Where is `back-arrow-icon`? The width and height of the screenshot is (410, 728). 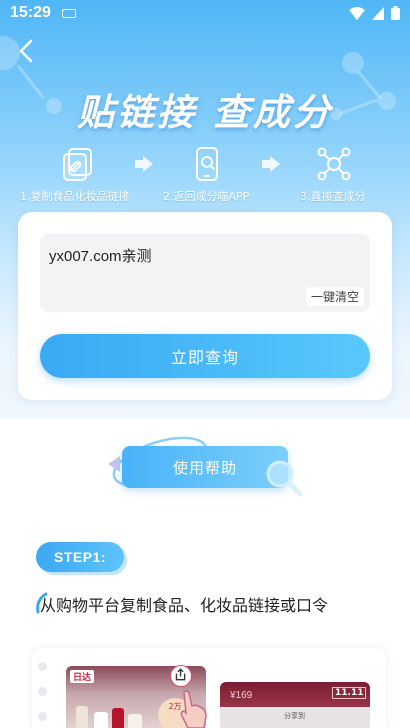 back-arrow-icon is located at coordinates (27, 51).